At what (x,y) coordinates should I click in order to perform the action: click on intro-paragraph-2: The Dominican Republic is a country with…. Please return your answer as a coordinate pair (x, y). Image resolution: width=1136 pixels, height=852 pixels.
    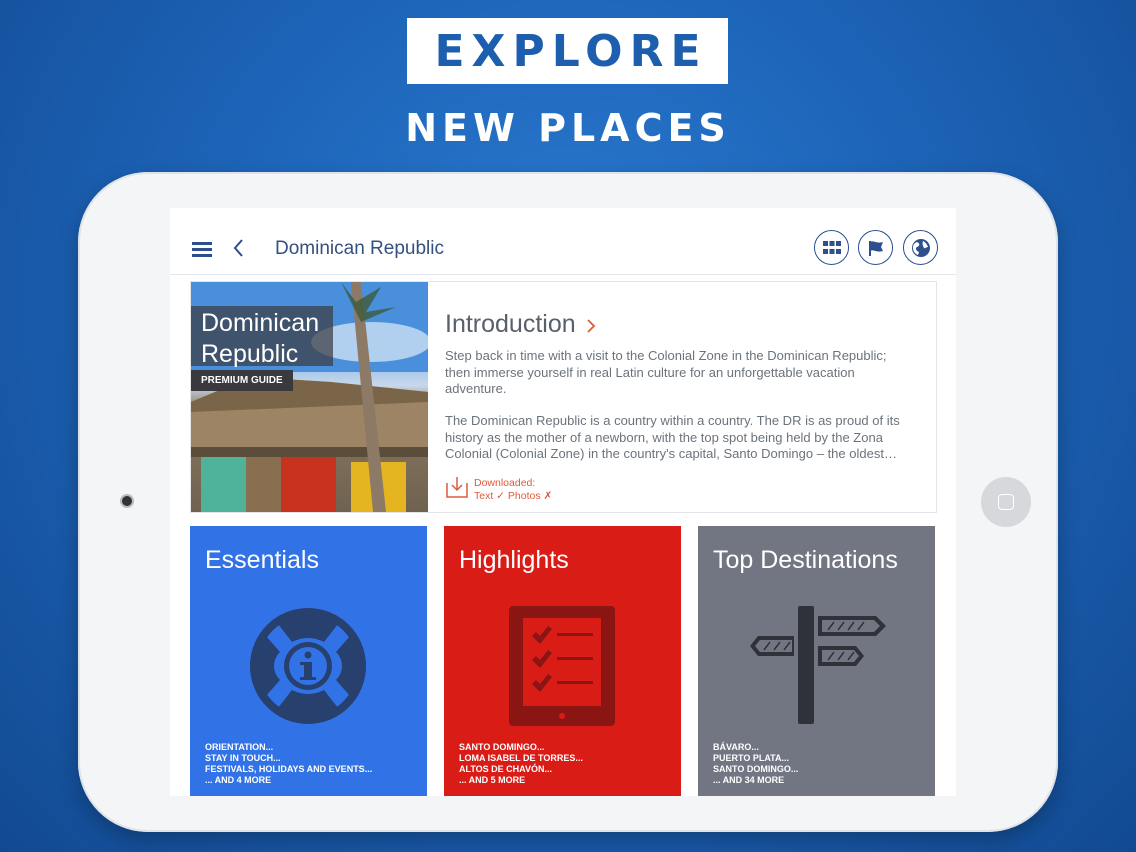
    Looking at the image, I should click on (672, 437).